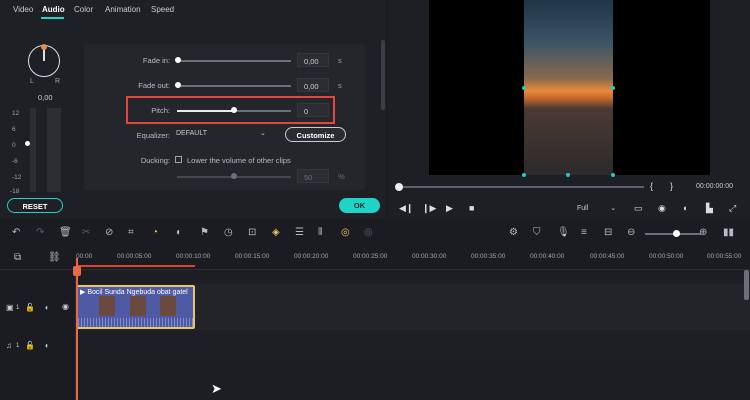 Image resolution: width=750 pixels, height=400 pixels. What do you see at coordinates (651, 186) in the screenshot?
I see `mark-in-button: {` at bounding box center [651, 186].